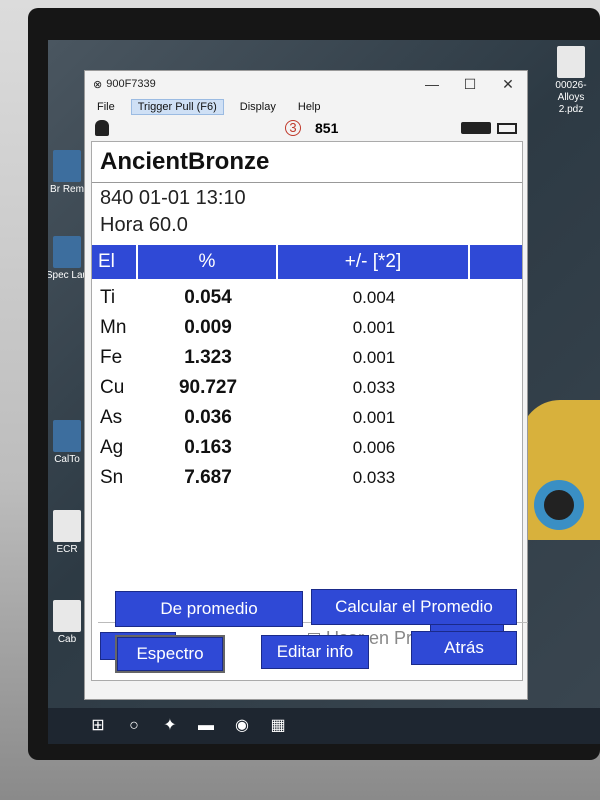 This screenshot has width=600, height=800. Describe the element at coordinates (242, 726) in the screenshot. I see `browser-icon: ◉` at that location.